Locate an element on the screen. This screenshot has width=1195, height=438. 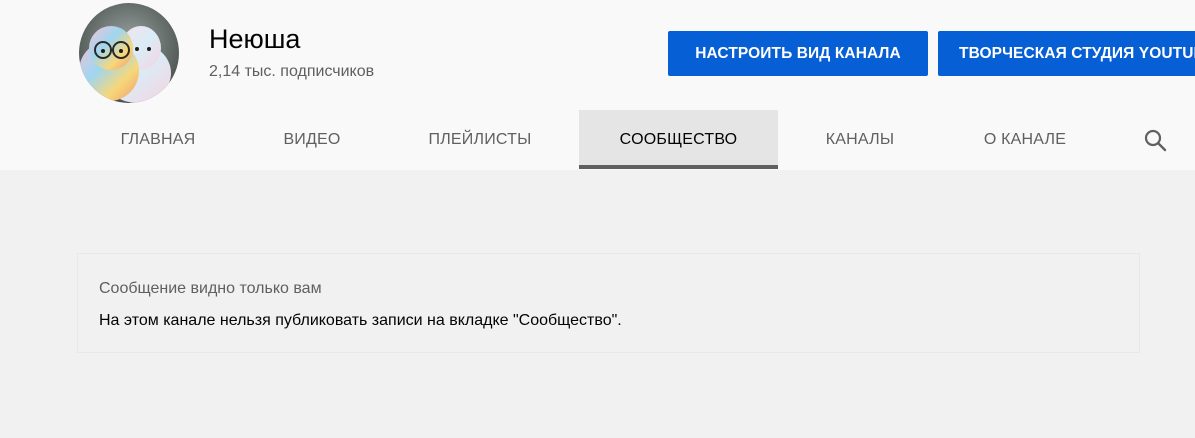
search-icon is located at coordinates (1155, 141).